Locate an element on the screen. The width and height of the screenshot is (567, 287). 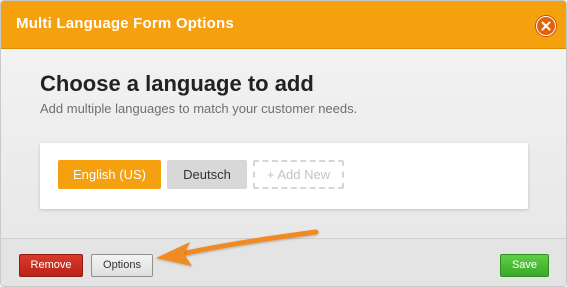
close-icon is located at coordinates (546, 26).